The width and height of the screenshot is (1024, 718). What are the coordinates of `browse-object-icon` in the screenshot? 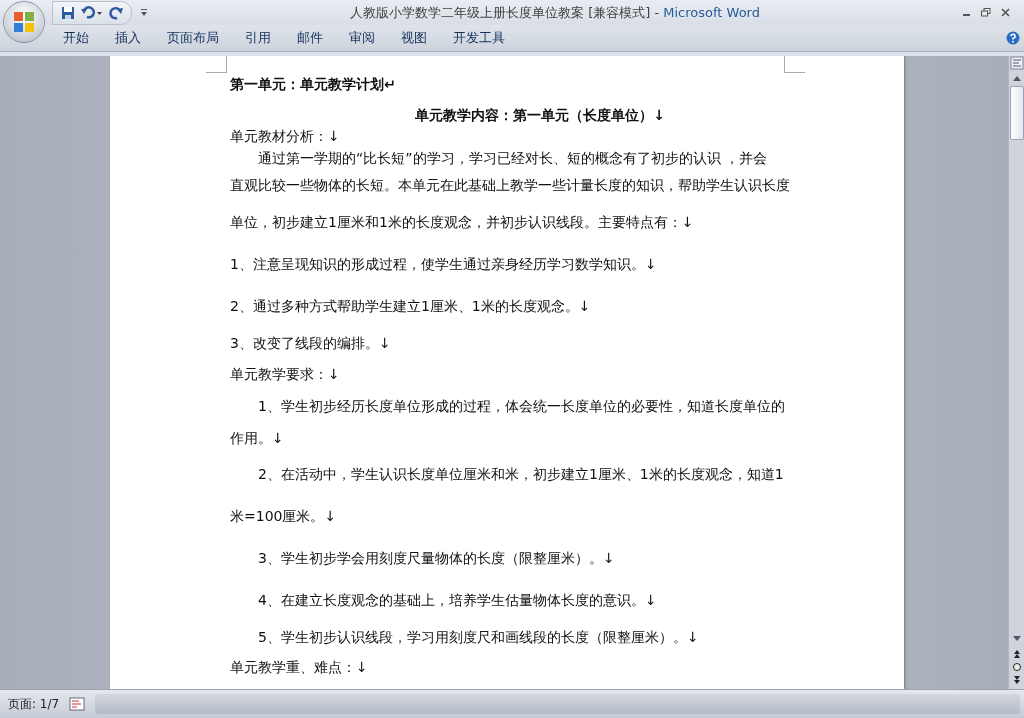 It's located at (1017, 667).